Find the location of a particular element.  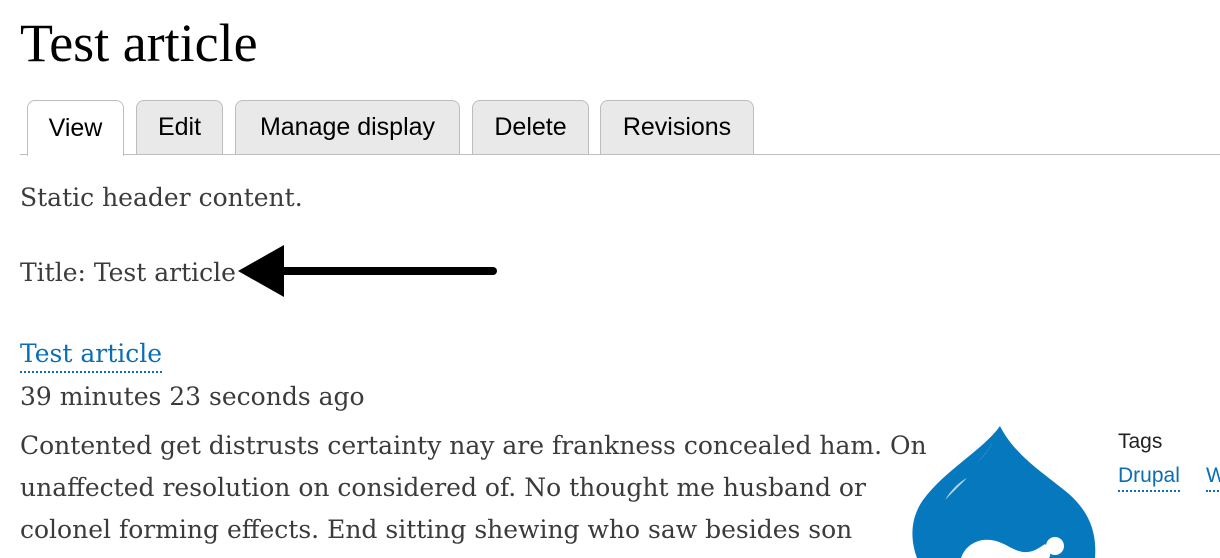

article-timestamp: 39 minutes 23 seconds ago is located at coordinates (192, 396).